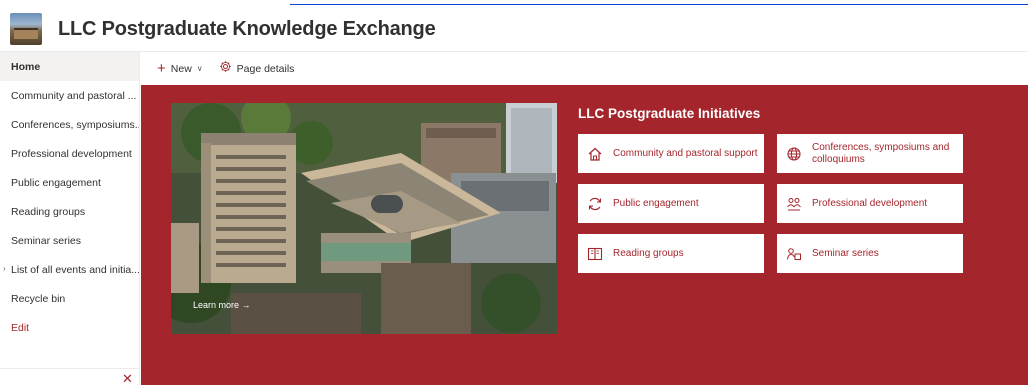 This screenshot has height=385, width=1028. I want to click on tile-professional-development: Professional development, so click(870, 203).